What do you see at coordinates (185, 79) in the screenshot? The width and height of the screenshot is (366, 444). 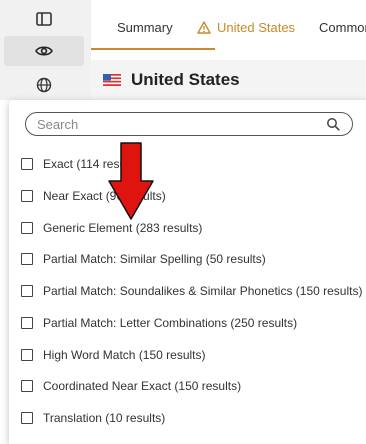 I see `page-title: United States` at bounding box center [185, 79].